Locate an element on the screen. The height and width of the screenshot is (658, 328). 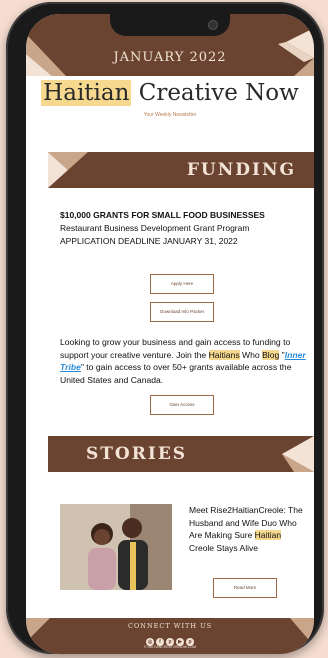
story-photo is located at coordinates (116, 547).